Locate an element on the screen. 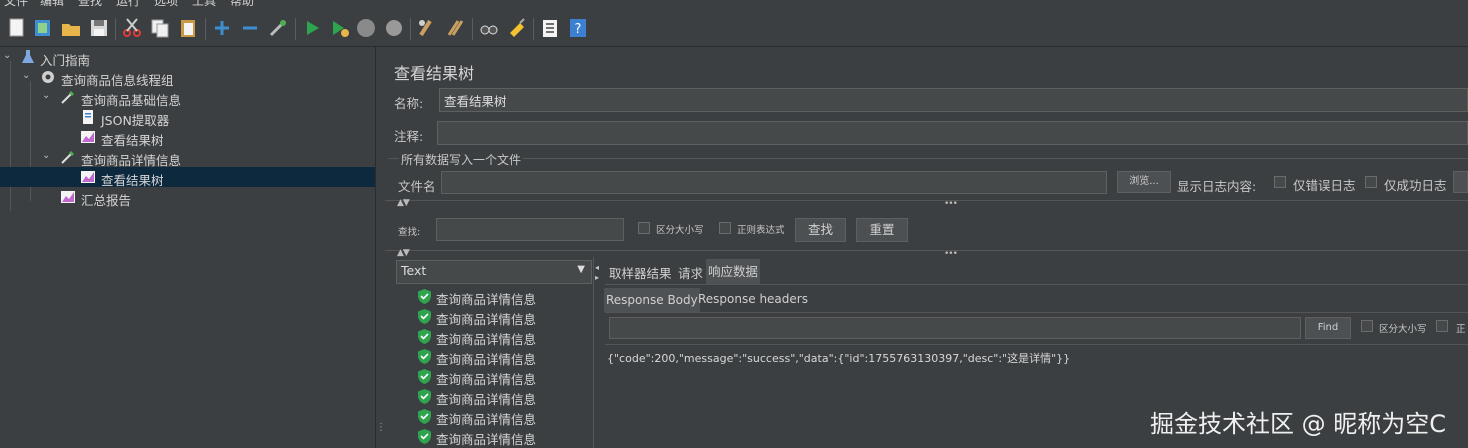 The height and width of the screenshot is (448, 1468). watermark: 掘金技术社区 @ 昵称为空C is located at coordinates (1298, 424).